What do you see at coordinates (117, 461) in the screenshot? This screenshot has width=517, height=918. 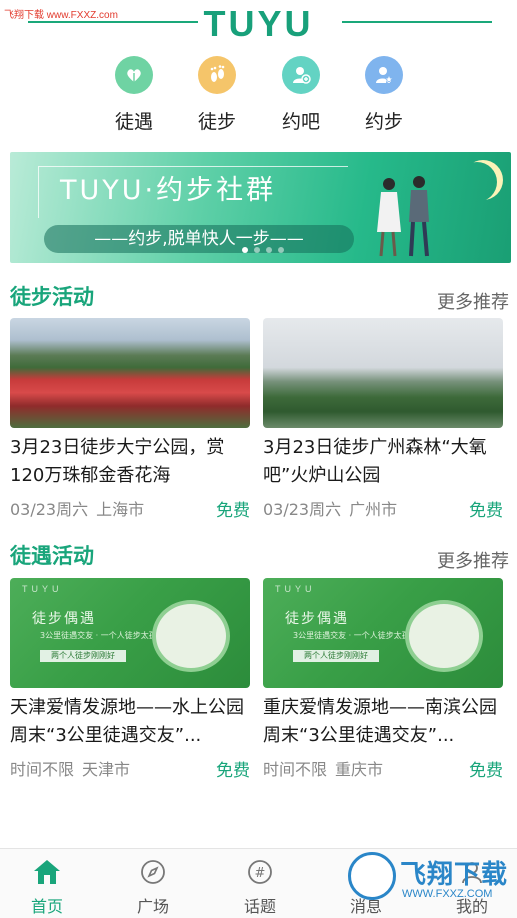 I see `hiking-card-title: 3月23日徒步大宁公园，赏120万珠郁金香花海` at bounding box center [117, 461].